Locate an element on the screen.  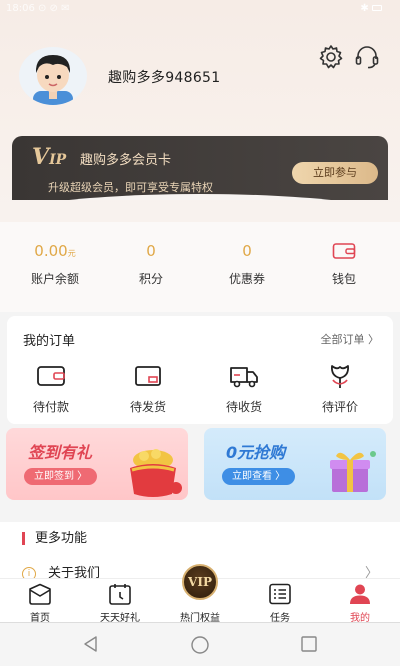
tab-home: 首页 is located at coordinates (40, 603).